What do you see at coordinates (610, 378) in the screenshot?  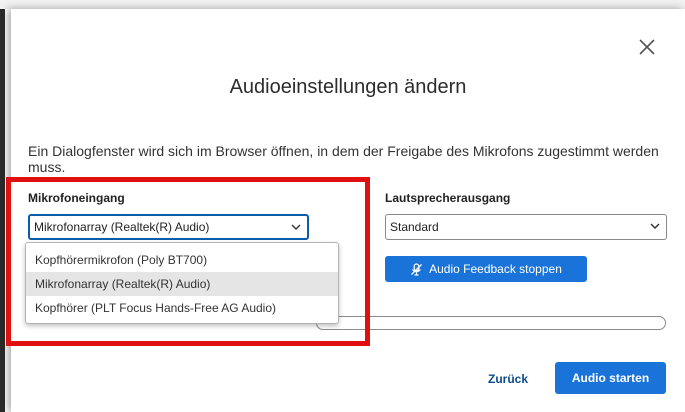 I see `start-audio-button: Audio starten` at bounding box center [610, 378].